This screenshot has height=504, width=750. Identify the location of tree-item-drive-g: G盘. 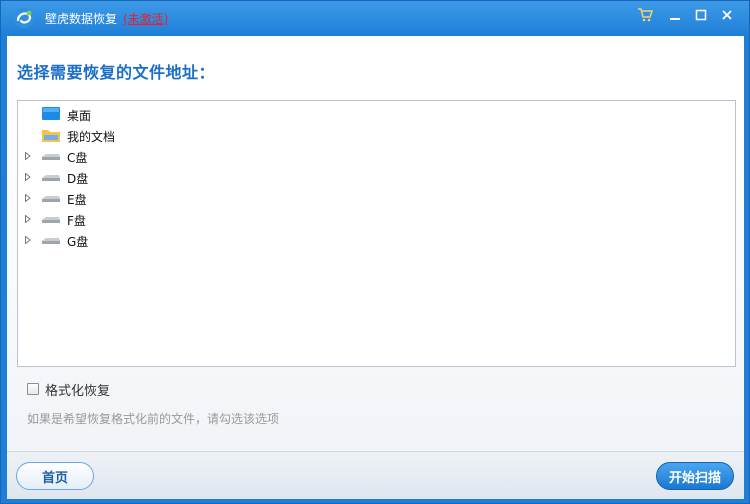
(168, 240).